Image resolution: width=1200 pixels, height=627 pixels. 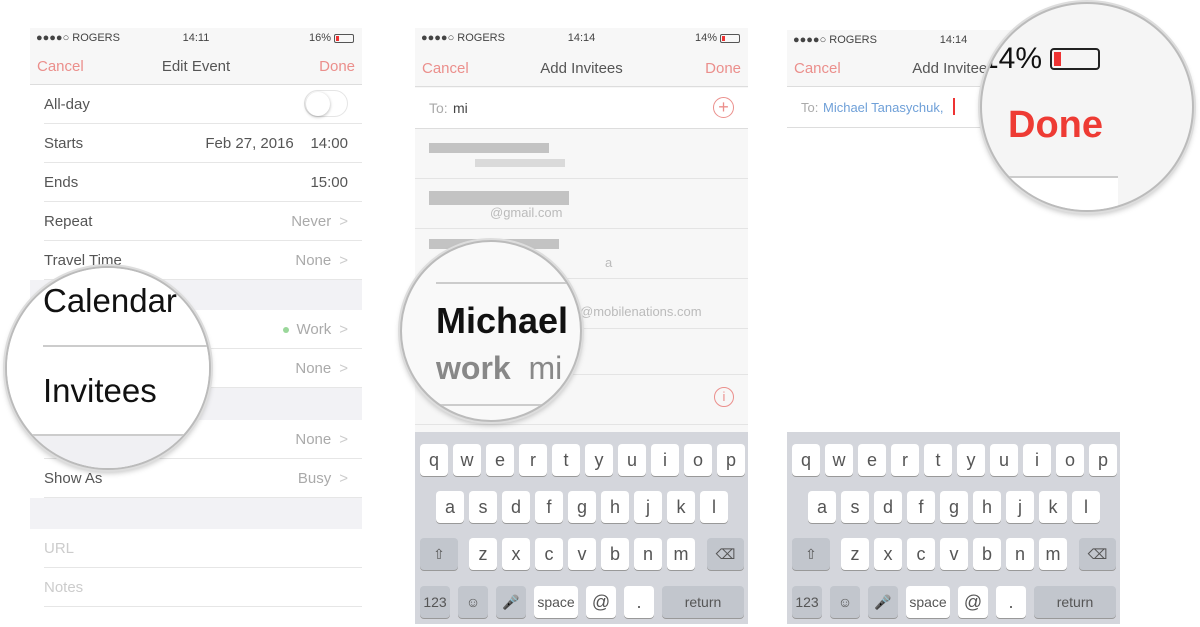 What do you see at coordinates (196, 38) in the screenshot?
I see `status-bar: ●●●●○ ROGERS 14:11 16%` at bounding box center [196, 38].